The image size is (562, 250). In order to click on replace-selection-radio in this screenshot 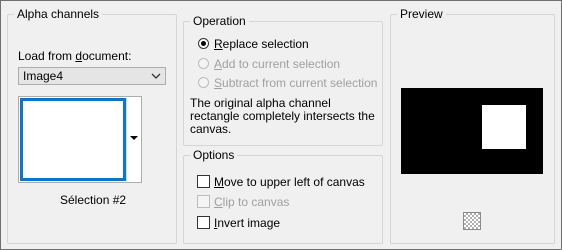, I will do `click(203, 43)`.